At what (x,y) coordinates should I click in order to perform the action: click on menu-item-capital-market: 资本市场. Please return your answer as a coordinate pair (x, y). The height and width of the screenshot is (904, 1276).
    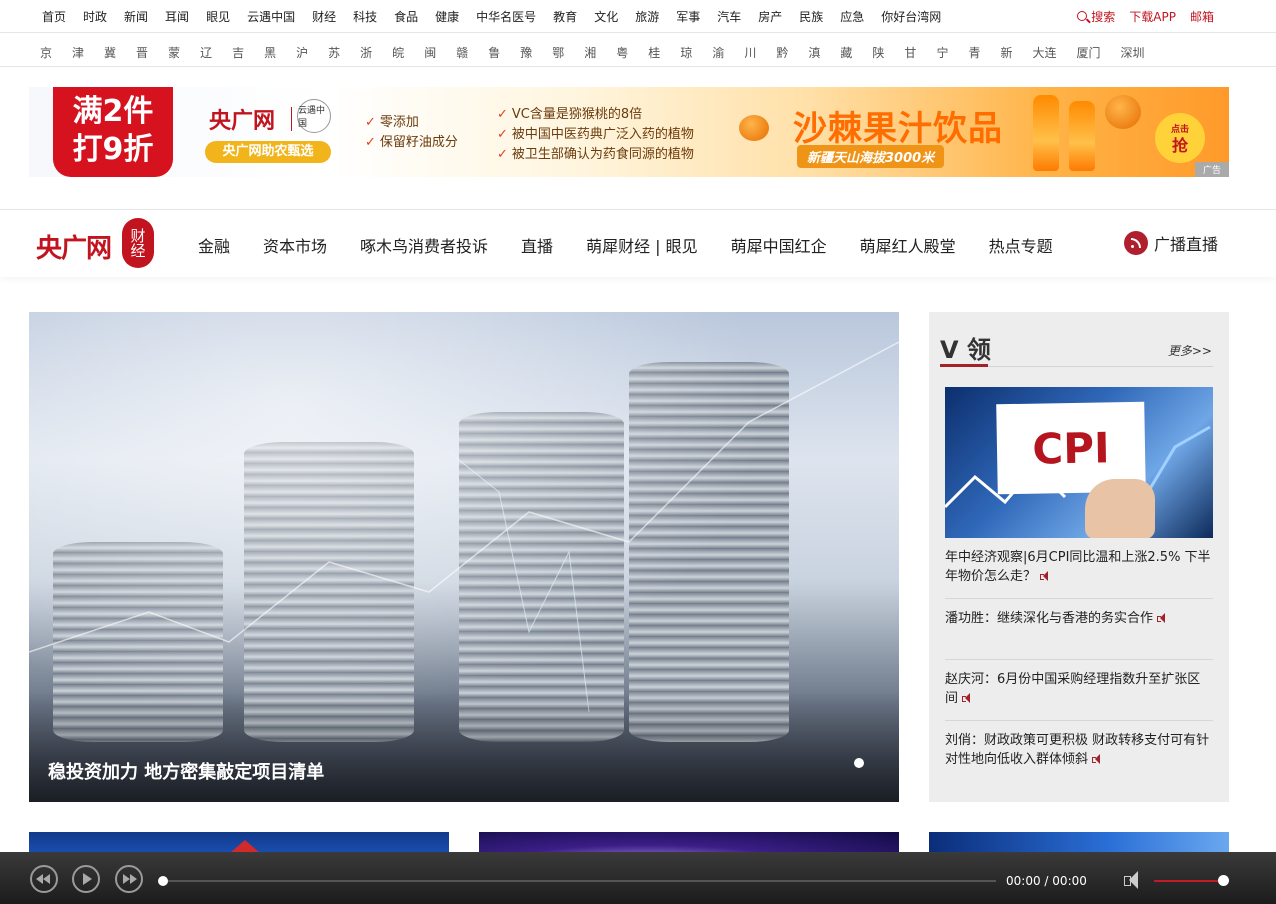
    Looking at the image, I should click on (295, 245).